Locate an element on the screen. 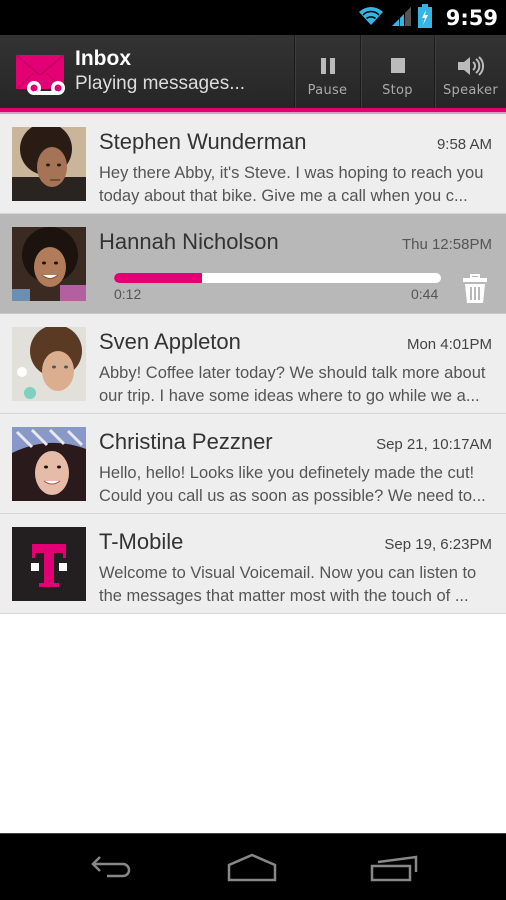 This screenshot has width=506, height=900. contact-name: Stephen Wunderman is located at coordinates (203, 141).